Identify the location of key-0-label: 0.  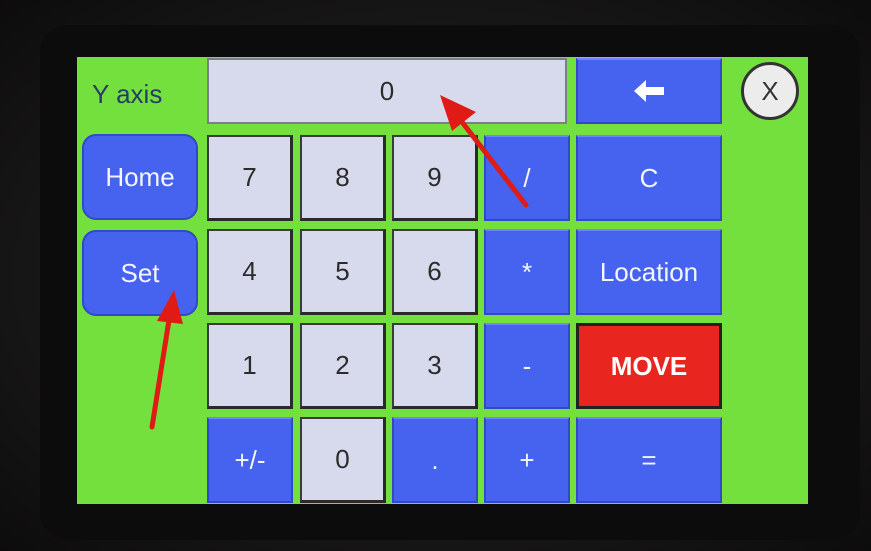
(342, 459).